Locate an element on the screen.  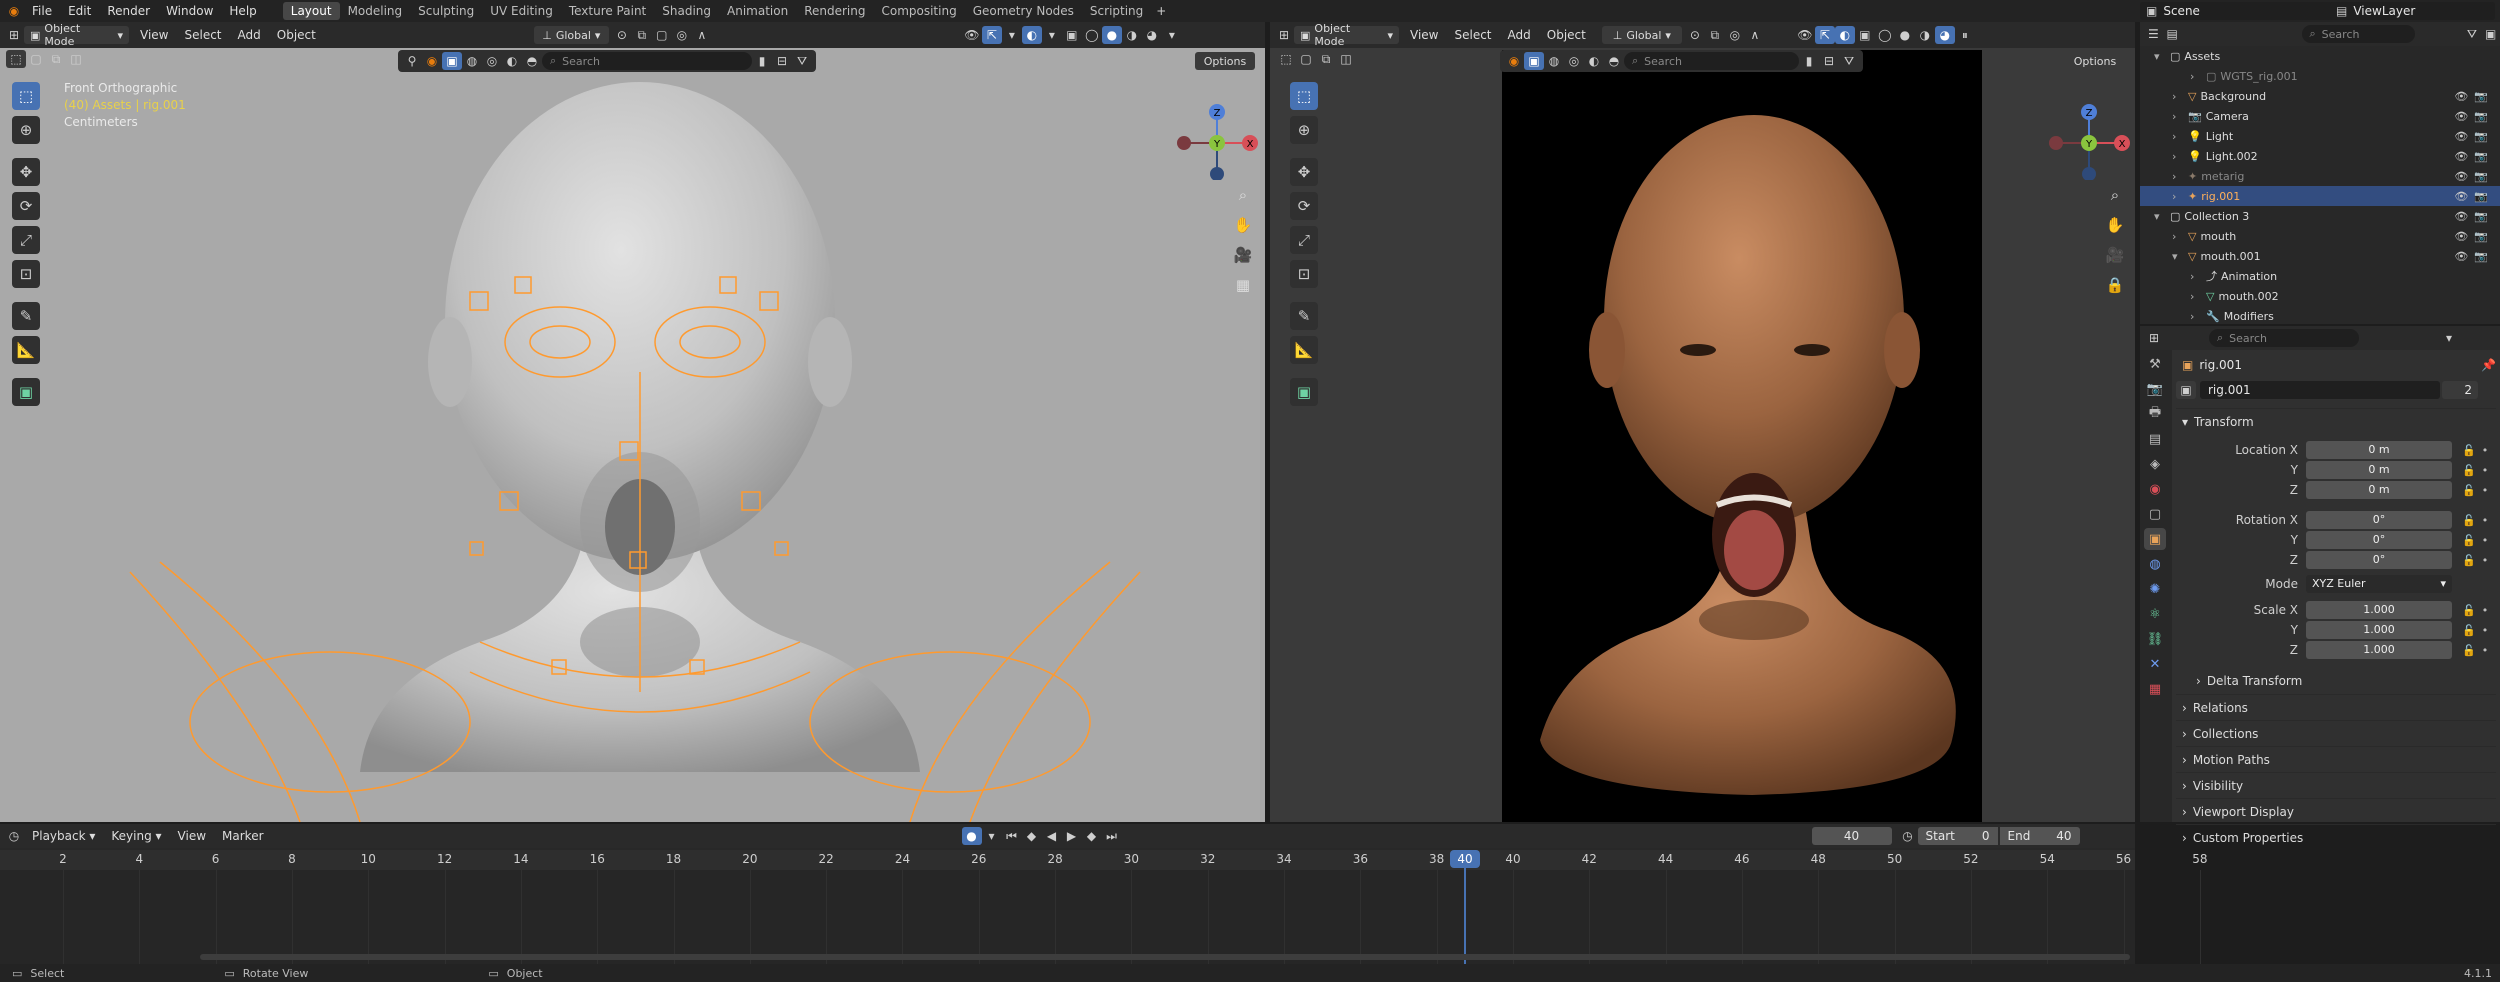
users-count: 2 is located at coordinates (2460, 390).